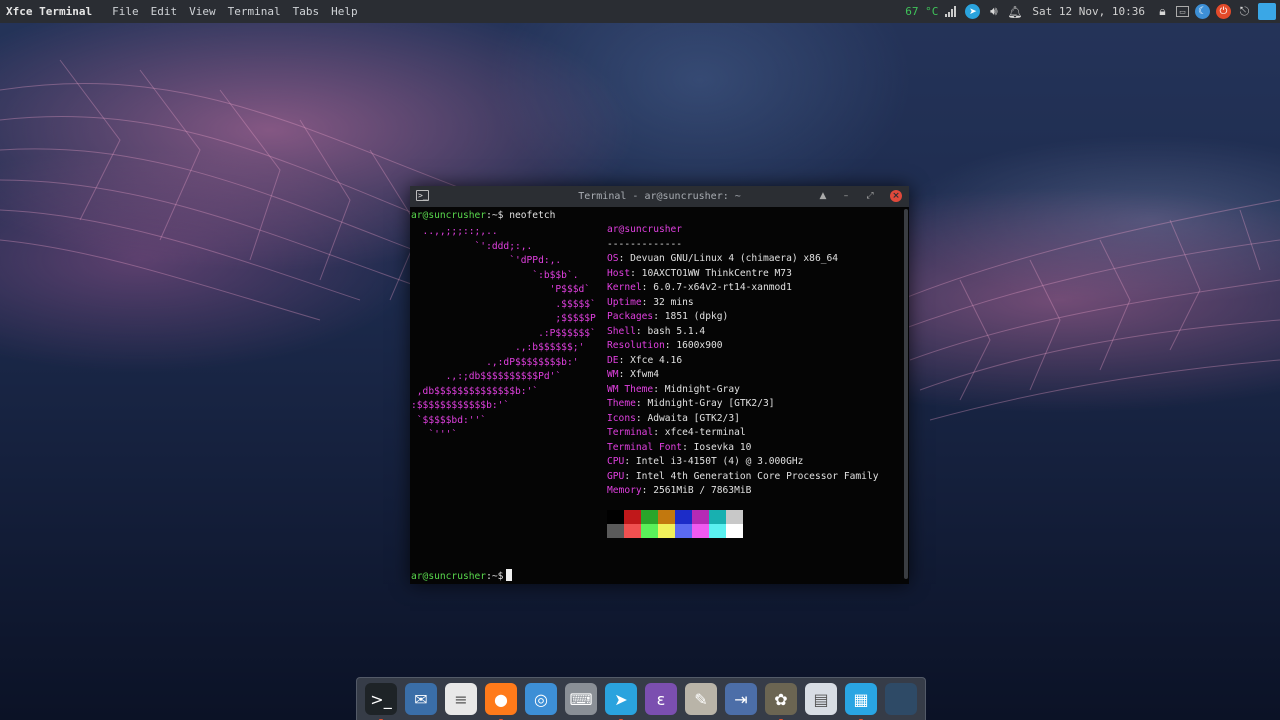 This screenshot has width=1280, height=720. What do you see at coordinates (1202, 11) in the screenshot?
I see `night-mode-icon: ☾` at bounding box center [1202, 11].